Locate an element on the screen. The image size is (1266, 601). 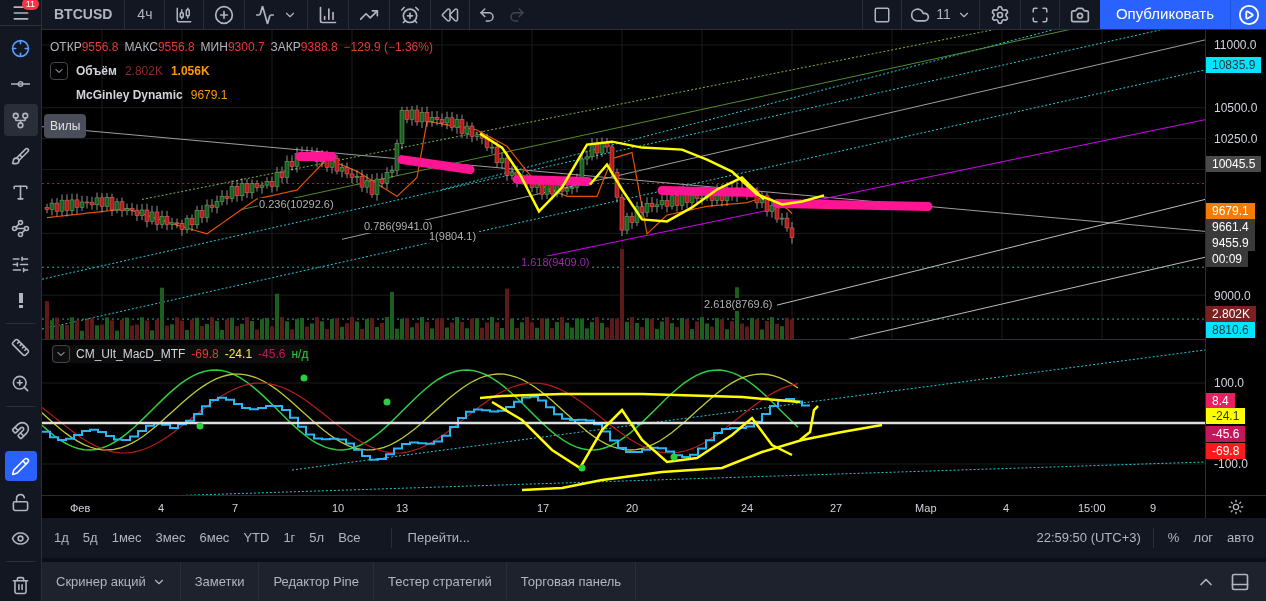
line-icon is located at coordinates (20, 84).